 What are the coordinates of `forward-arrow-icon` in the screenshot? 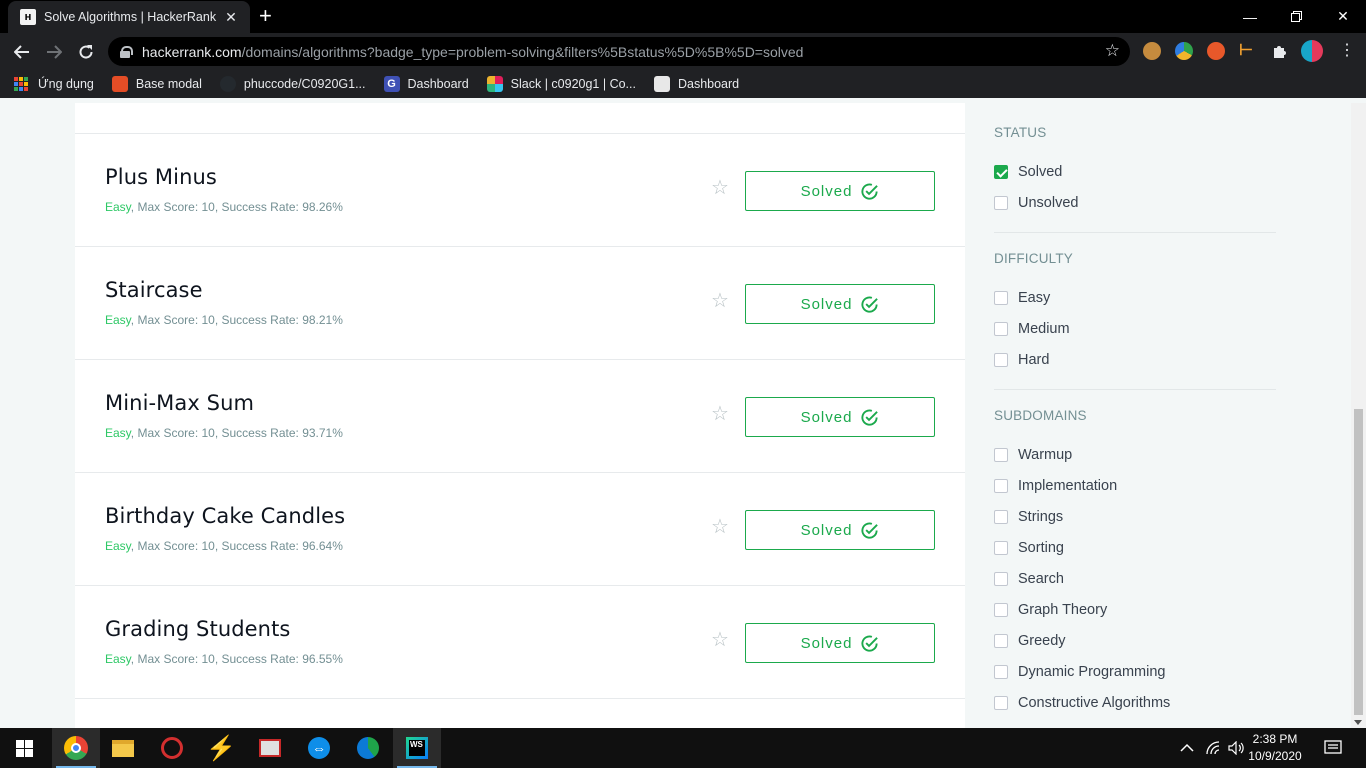 It's located at (54, 52).